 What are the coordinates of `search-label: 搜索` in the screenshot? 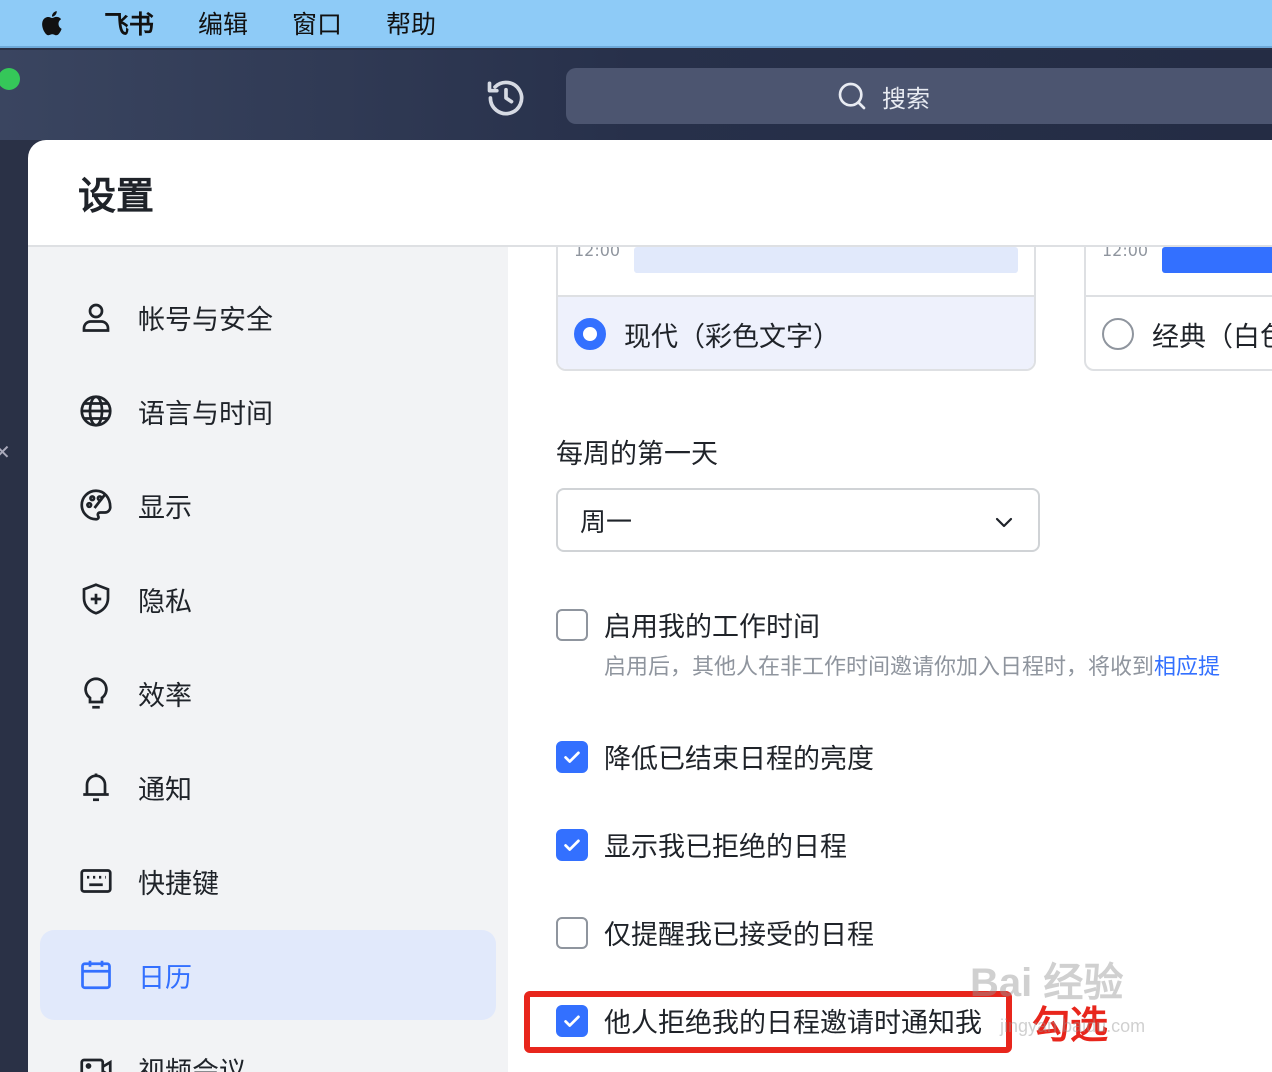 It's located at (906, 98).